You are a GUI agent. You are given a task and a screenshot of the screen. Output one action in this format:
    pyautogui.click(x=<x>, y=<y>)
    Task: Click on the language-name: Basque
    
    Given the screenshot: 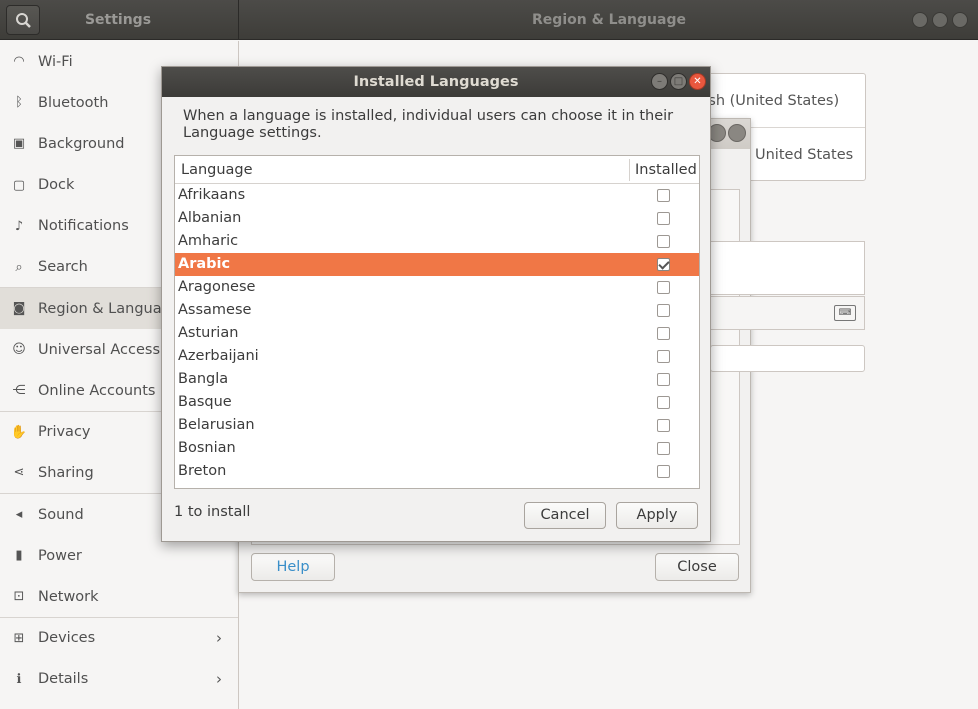 What is the action you would take?
    pyautogui.click(x=205, y=402)
    